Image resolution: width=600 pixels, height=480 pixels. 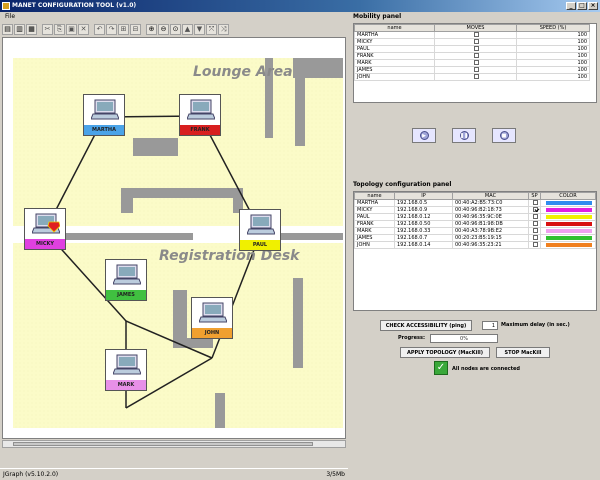 What do you see at coordinates (374, 196) in the screenshot?
I see `topology-col-name: name` at bounding box center [374, 196].